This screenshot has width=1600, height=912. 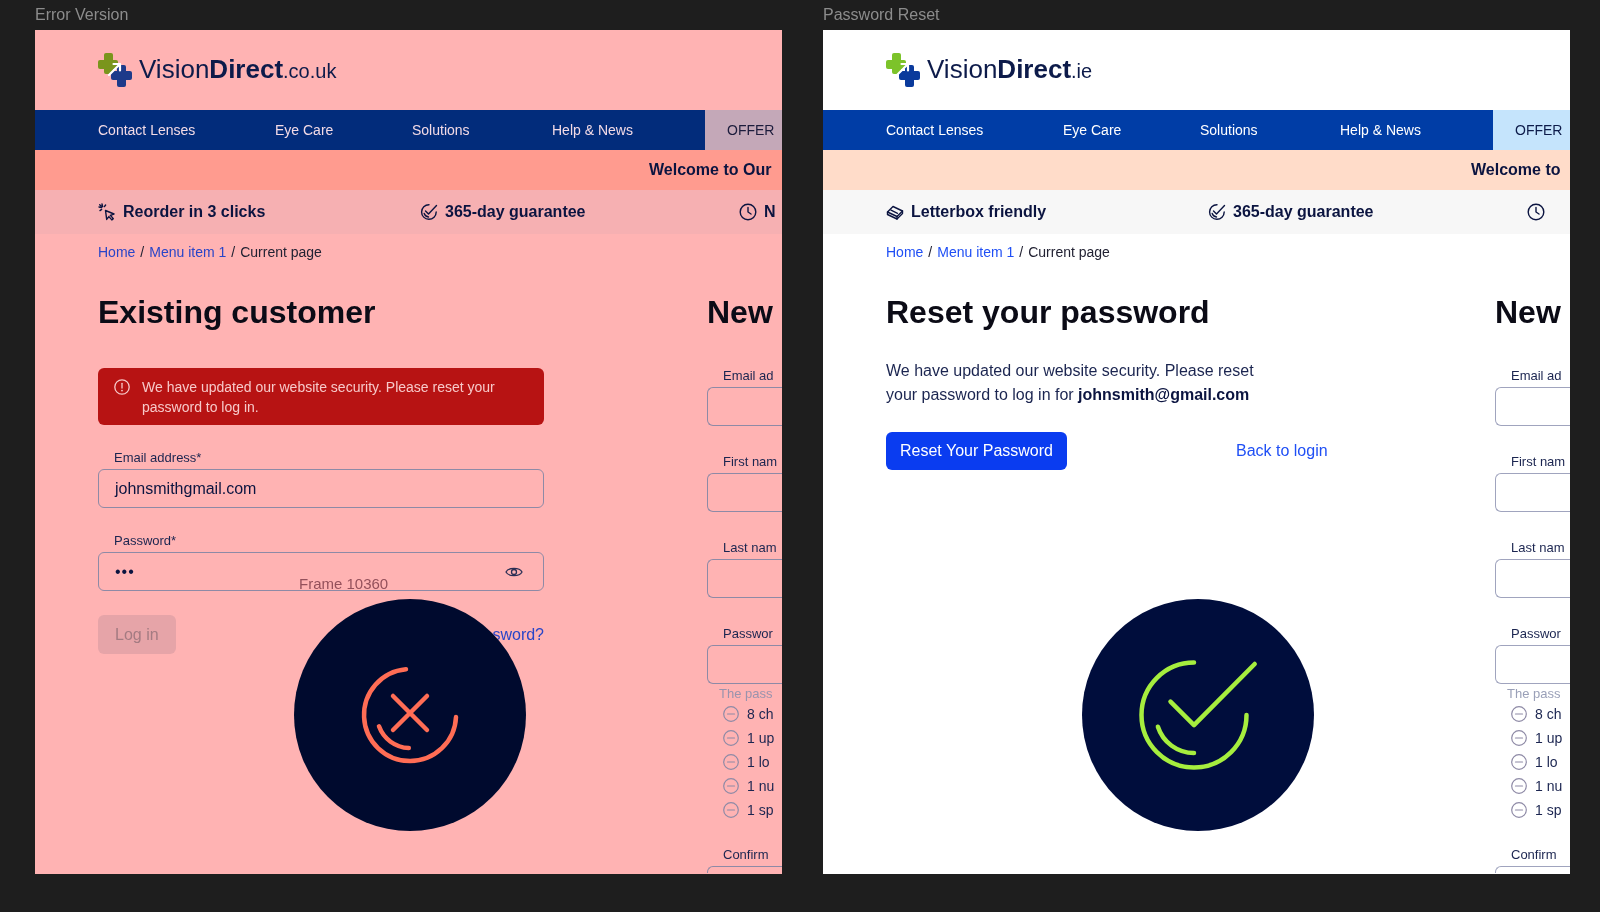 I want to click on reset-password-button: Reset Your Password, so click(x=976, y=451).